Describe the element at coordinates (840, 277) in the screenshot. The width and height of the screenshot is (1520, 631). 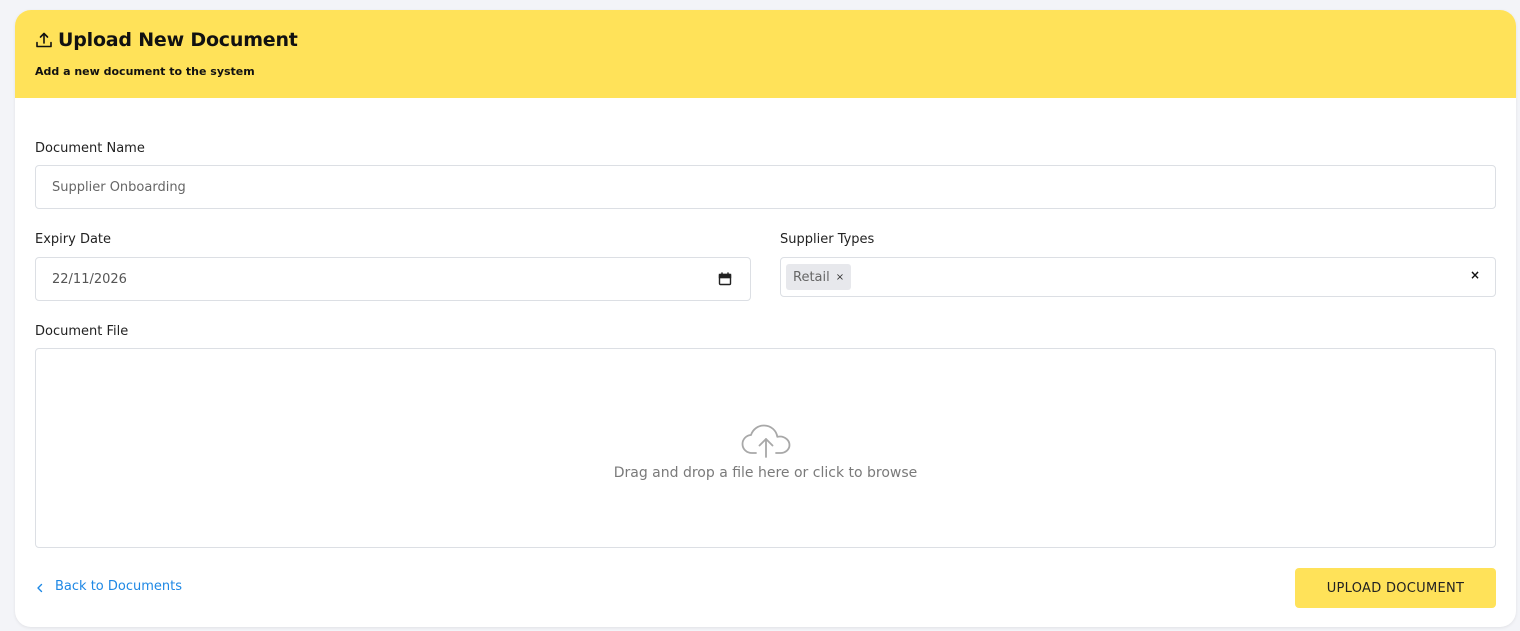
I see `remove-chip-icon: ×` at that location.